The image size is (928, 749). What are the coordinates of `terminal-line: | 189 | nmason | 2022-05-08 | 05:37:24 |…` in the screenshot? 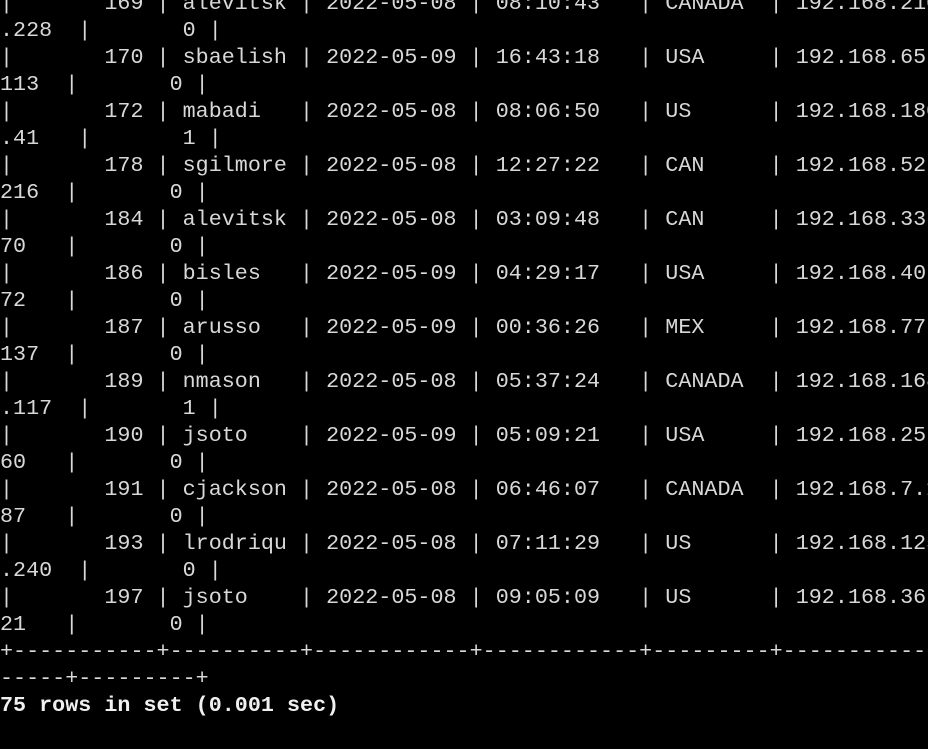 It's located at (464, 381).